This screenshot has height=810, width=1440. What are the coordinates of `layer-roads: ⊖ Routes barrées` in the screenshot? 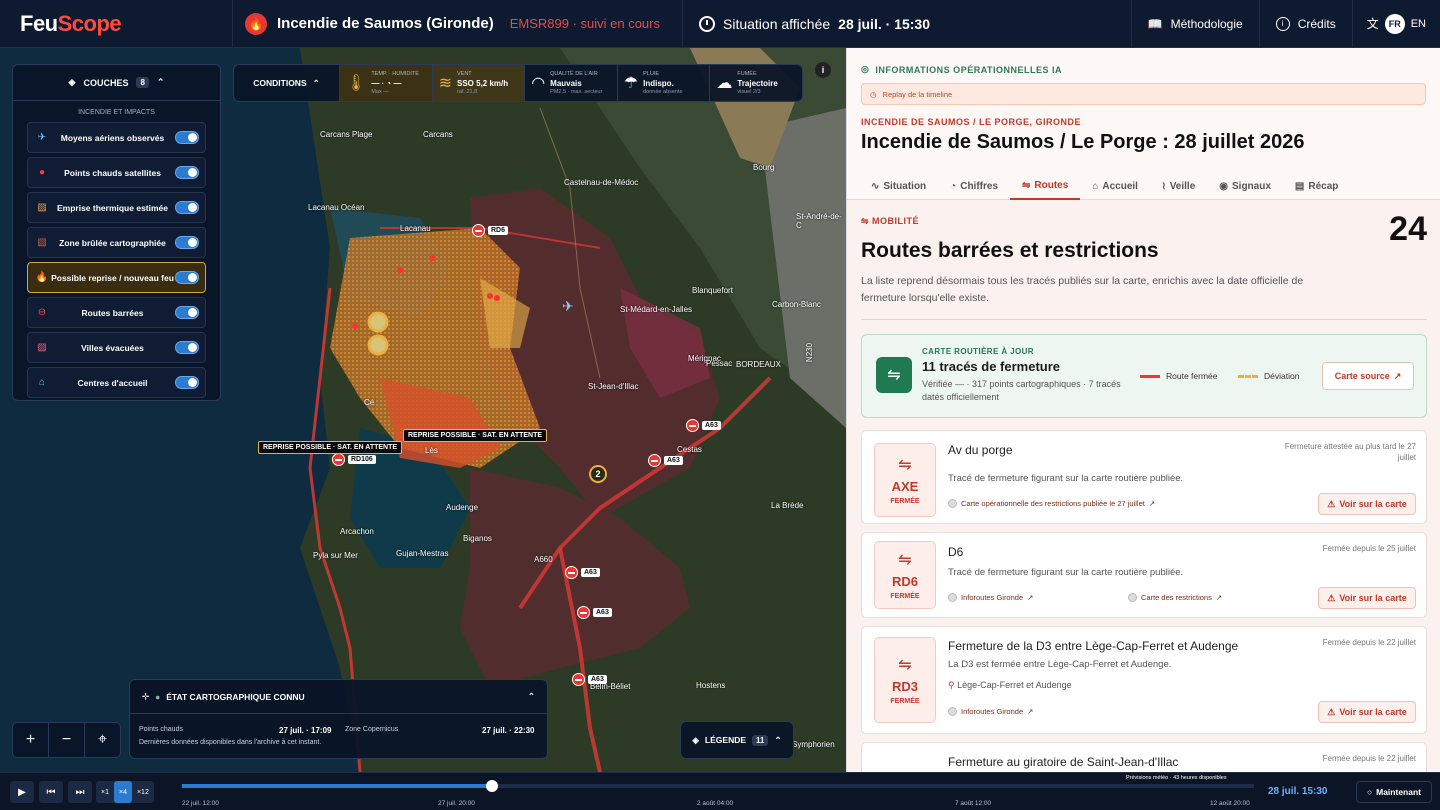 It's located at (116, 312).